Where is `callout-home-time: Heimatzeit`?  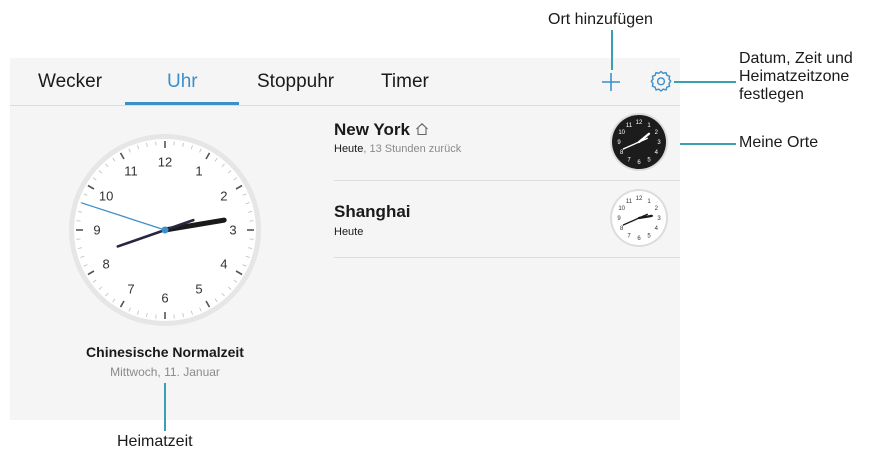 callout-home-time: Heimatzeit is located at coordinates (155, 441).